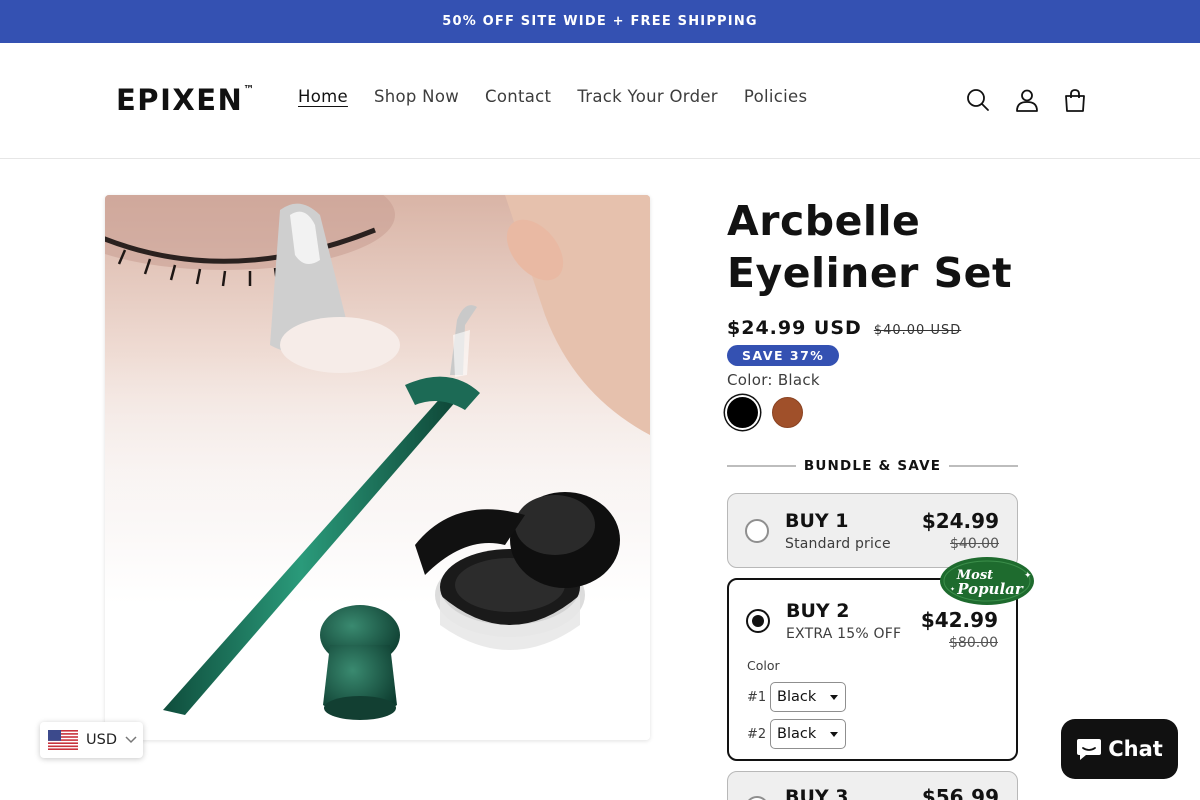  What do you see at coordinates (131, 740) in the screenshot?
I see `chevron-down-icon` at bounding box center [131, 740].